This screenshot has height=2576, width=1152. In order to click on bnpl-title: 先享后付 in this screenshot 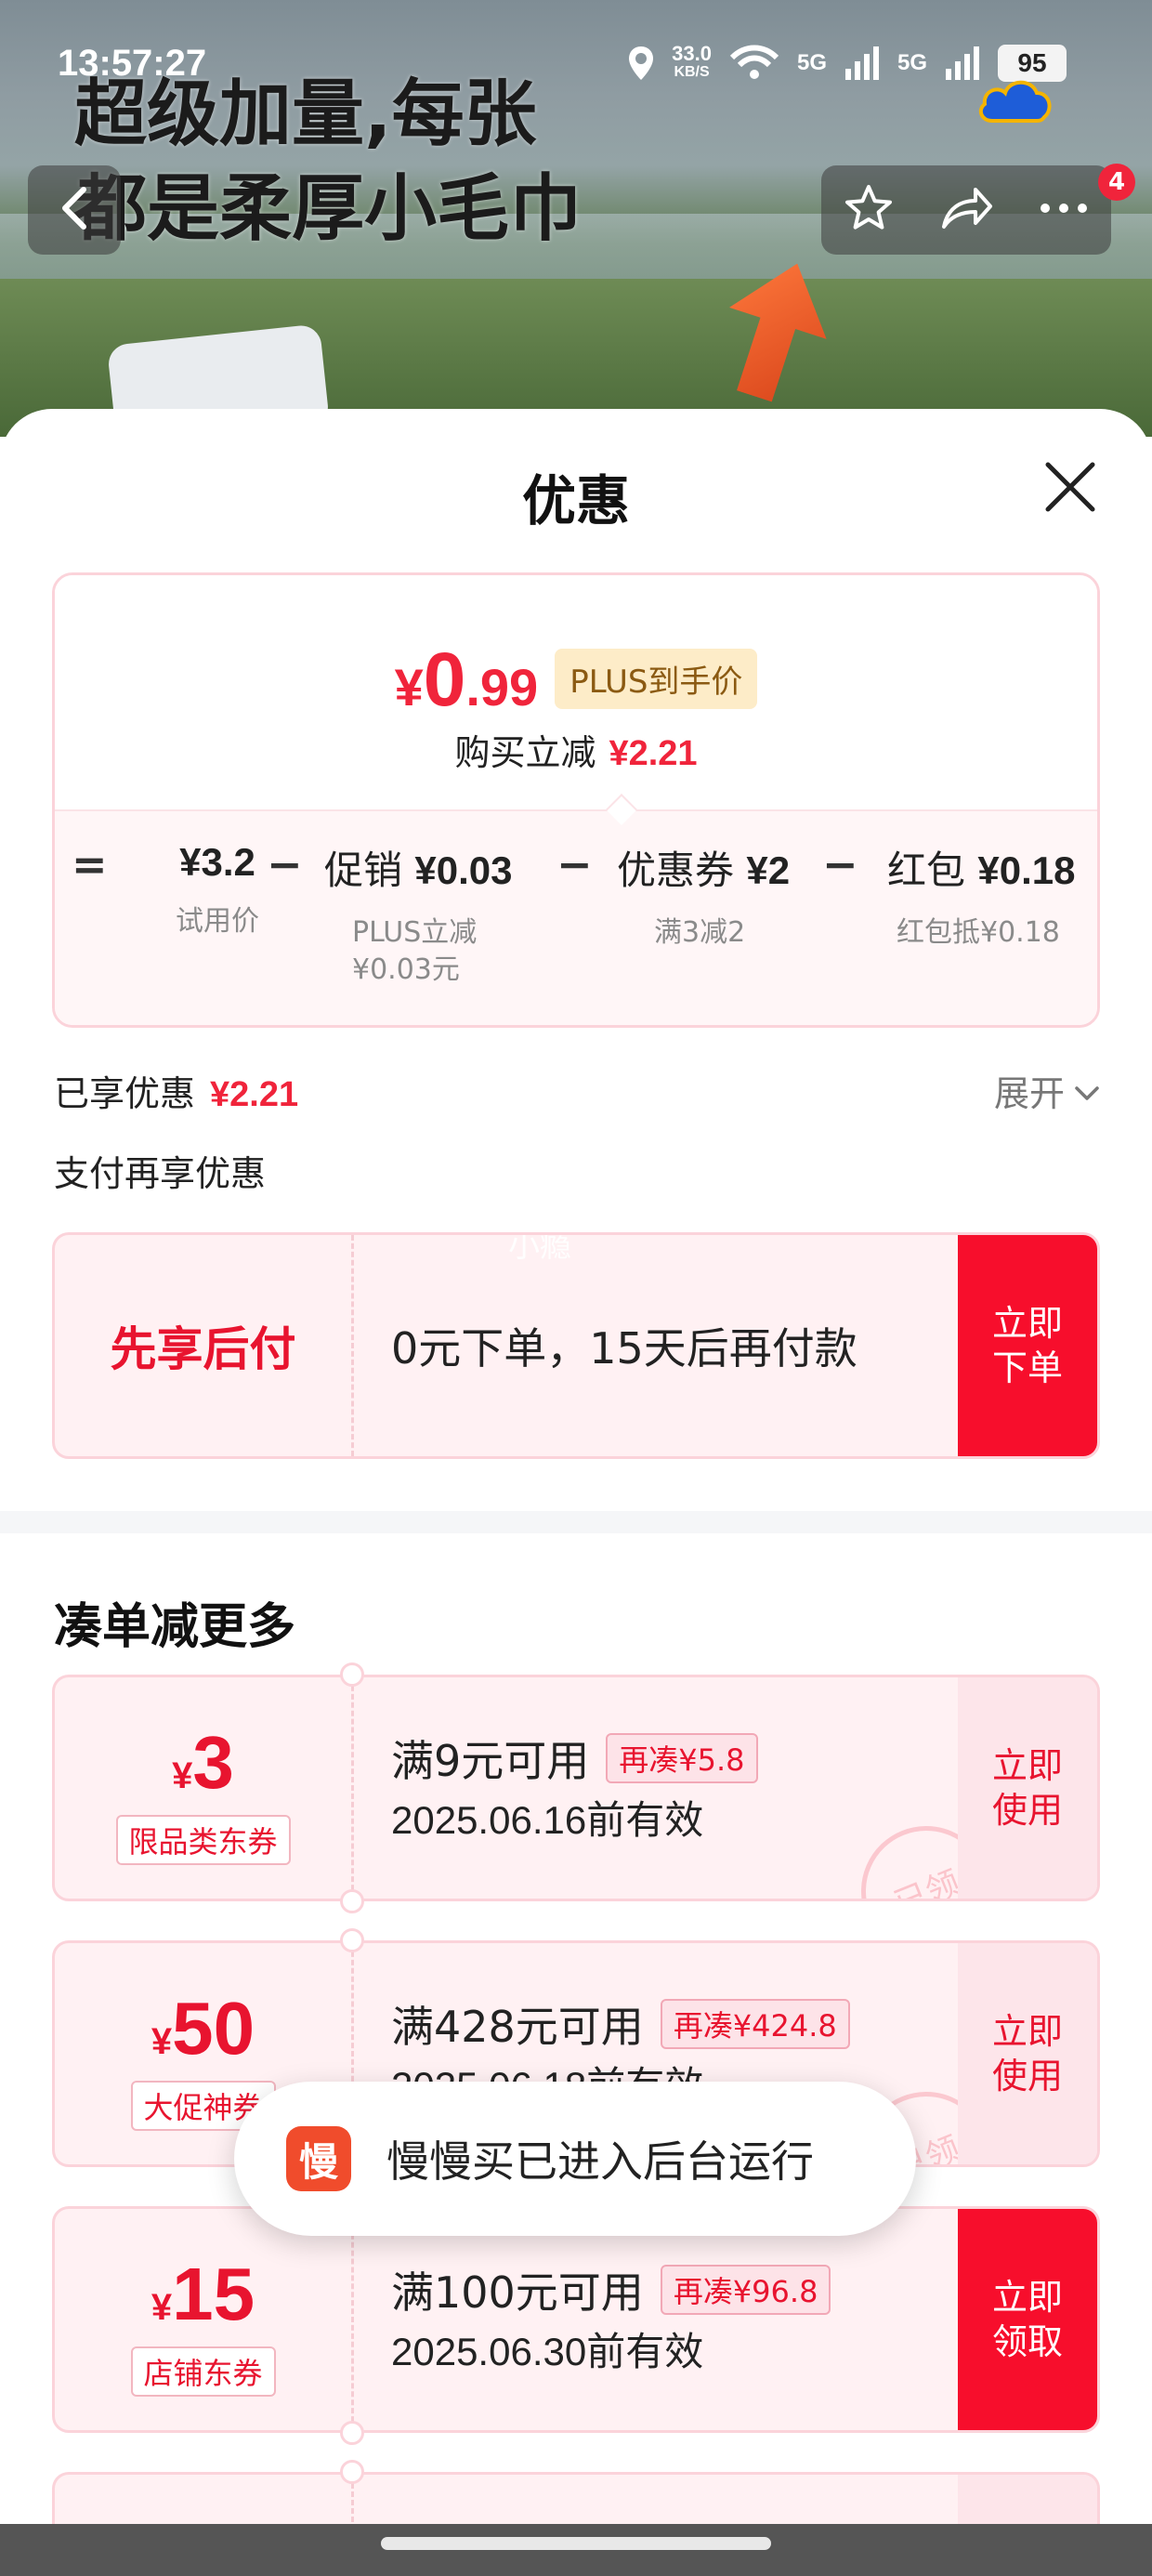, I will do `click(204, 1345)`.